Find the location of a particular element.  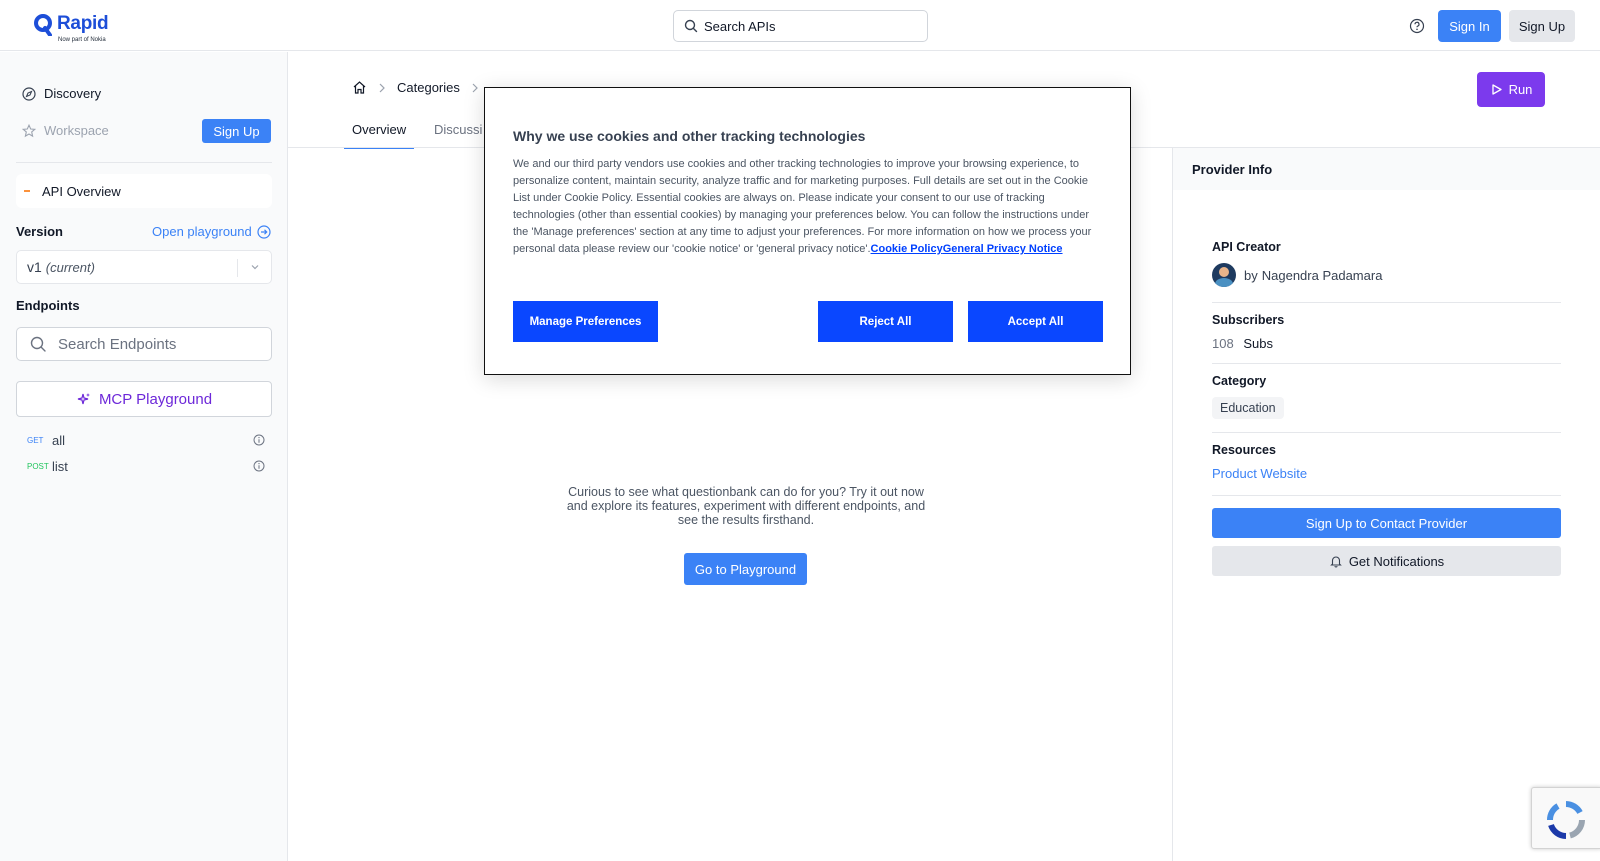

run-button: Run is located at coordinates (1511, 89).